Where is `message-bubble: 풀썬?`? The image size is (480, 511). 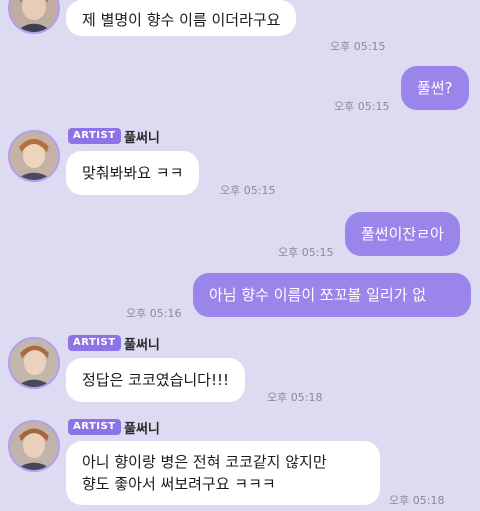 message-bubble: 풀썬? is located at coordinates (435, 88).